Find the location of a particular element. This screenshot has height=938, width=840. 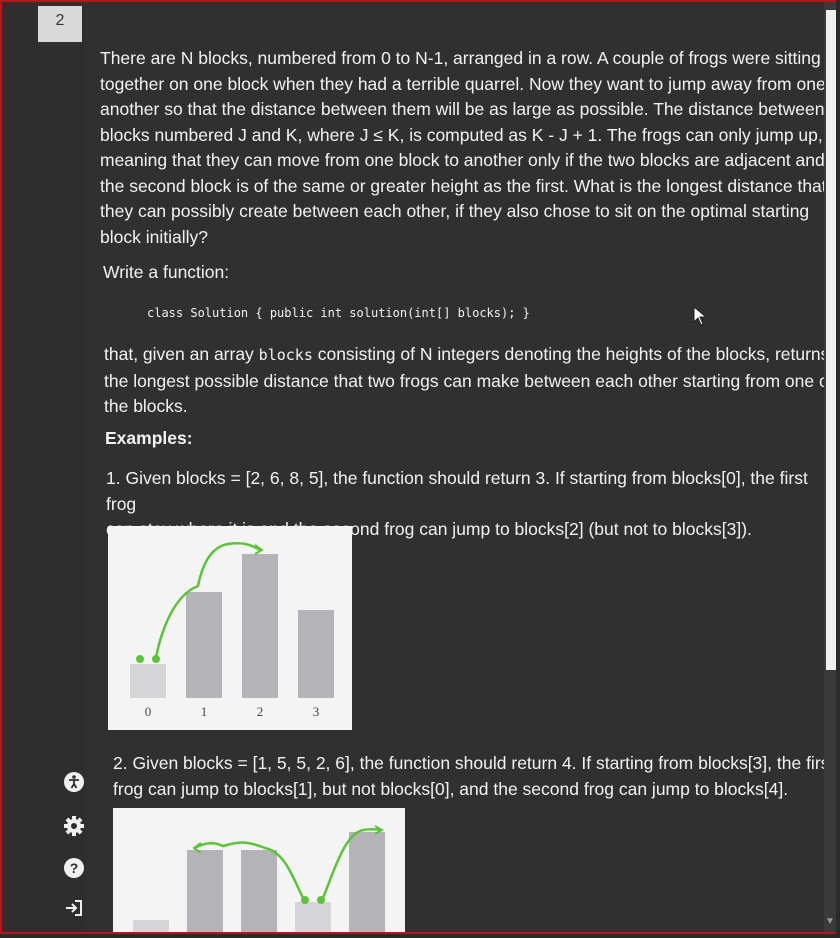

scroll-down-icon: ▼ is located at coordinates (830, 924).